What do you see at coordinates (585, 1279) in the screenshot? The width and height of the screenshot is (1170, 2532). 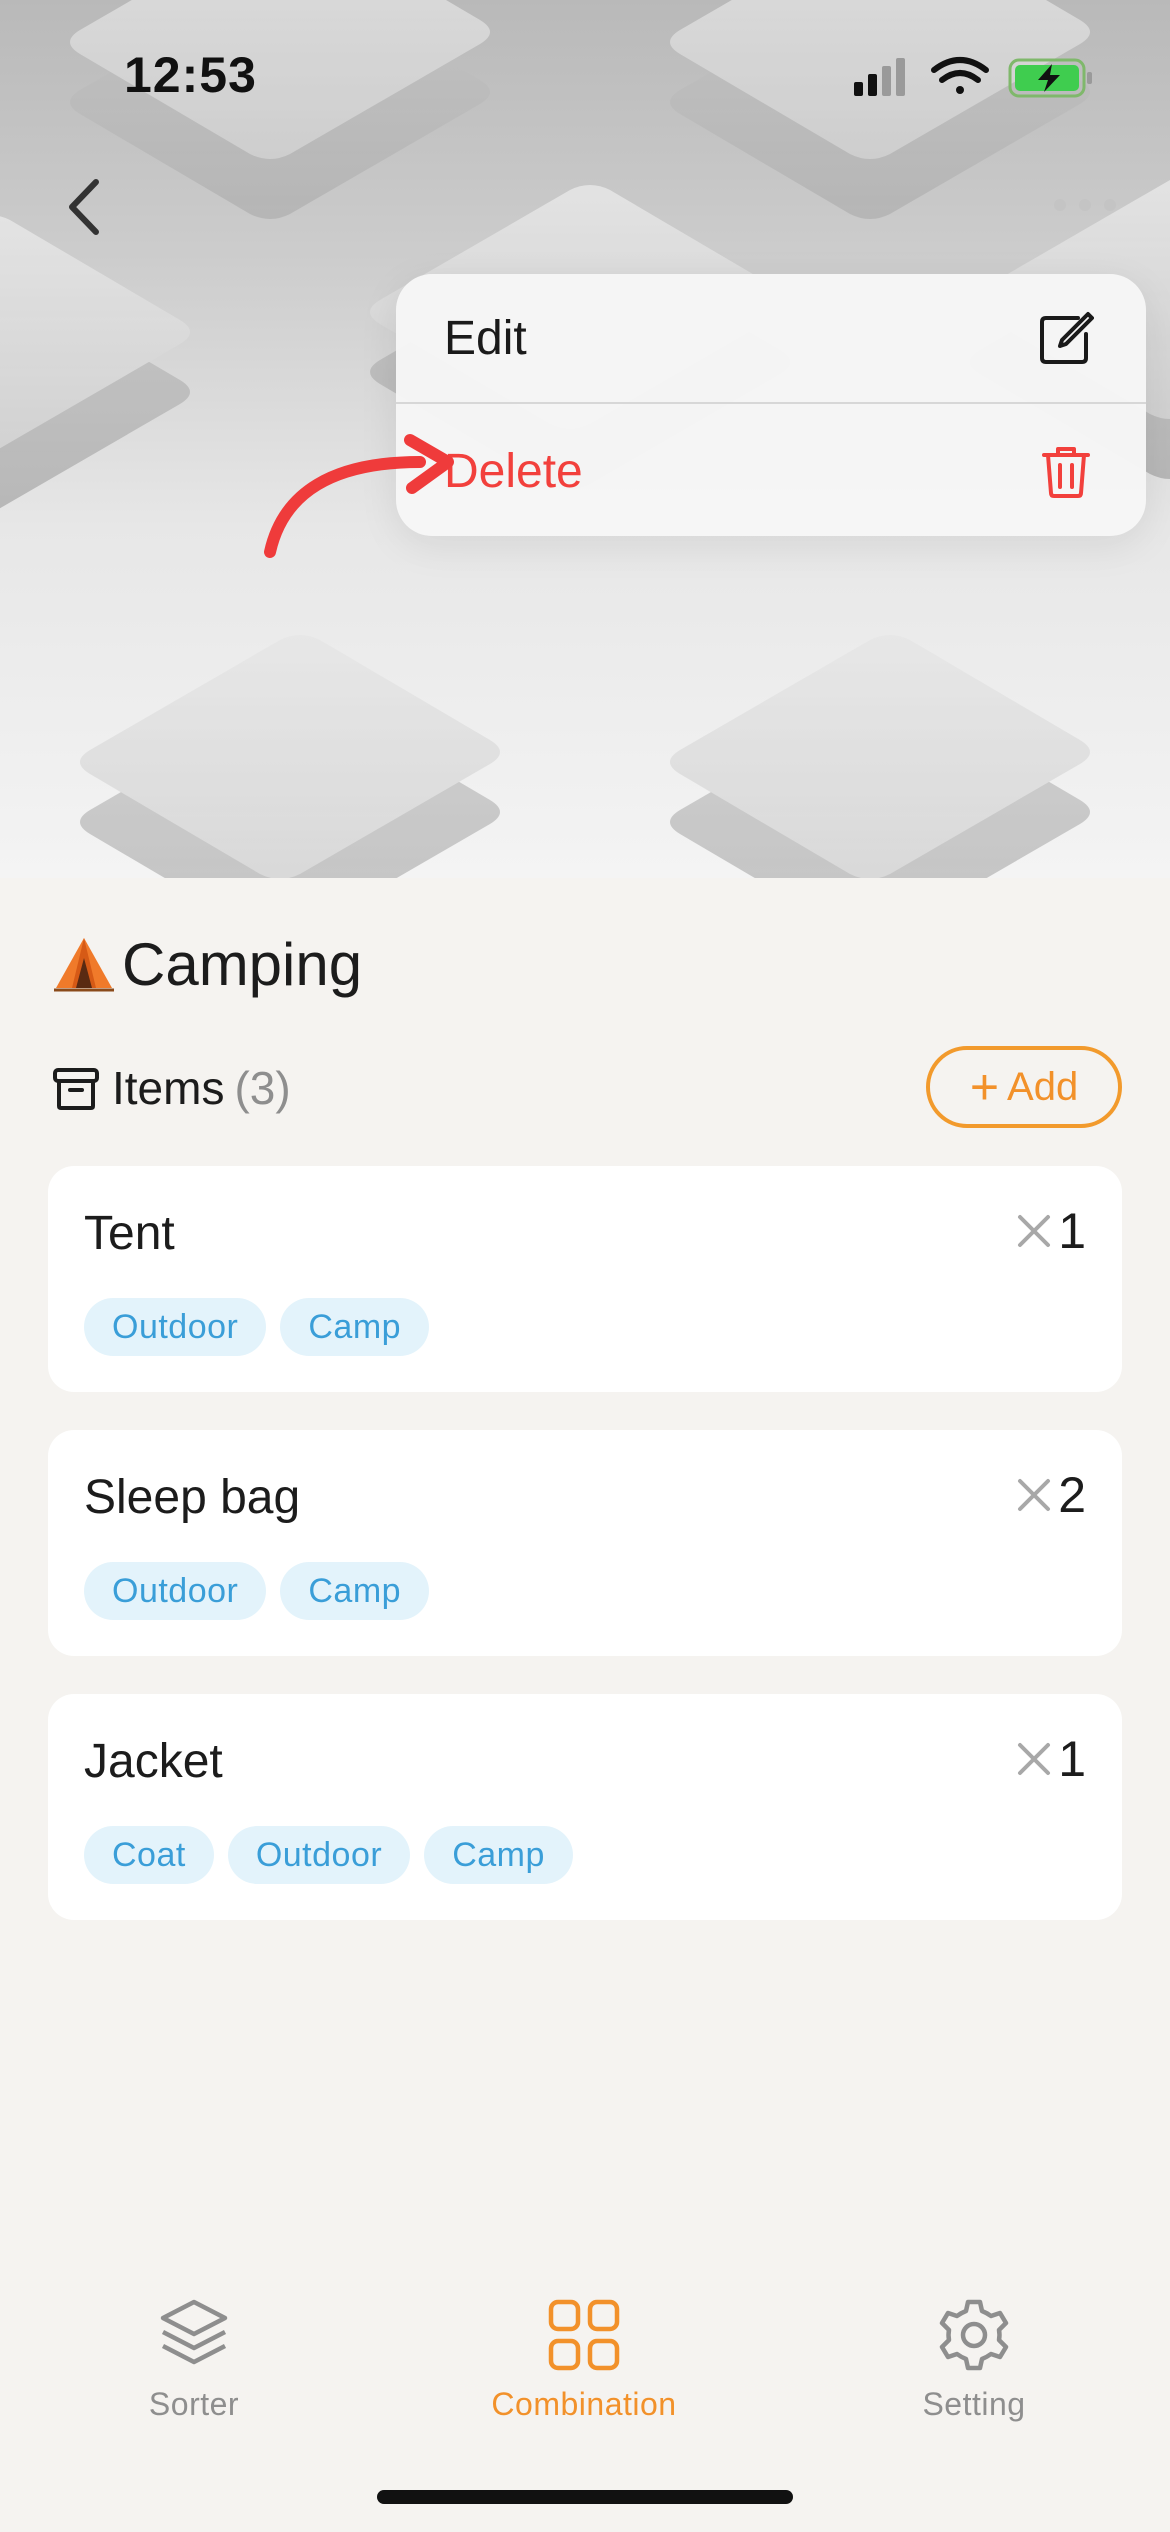 I see `item-card: Tent 1 Outdoor Camp` at bounding box center [585, 1279].